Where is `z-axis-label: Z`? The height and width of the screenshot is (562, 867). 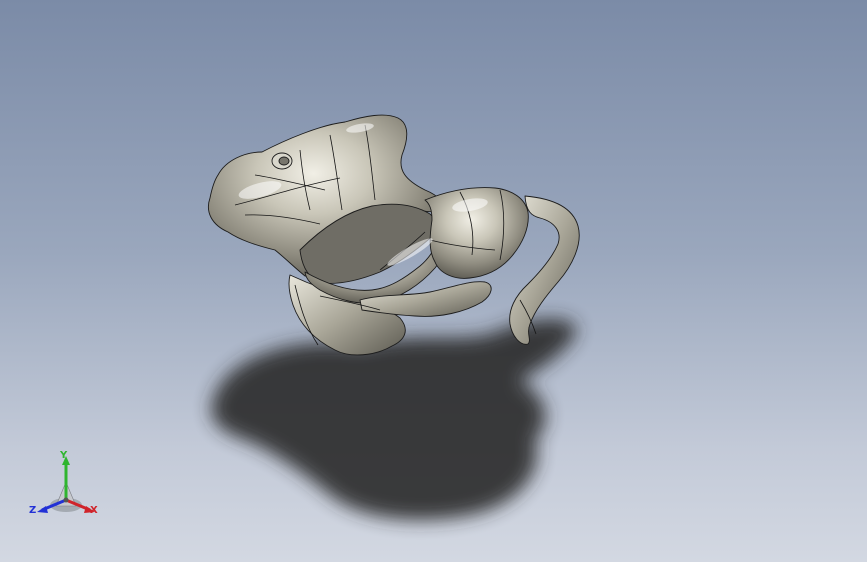
z-axis-label: Z is located at coordinates (33, 510).